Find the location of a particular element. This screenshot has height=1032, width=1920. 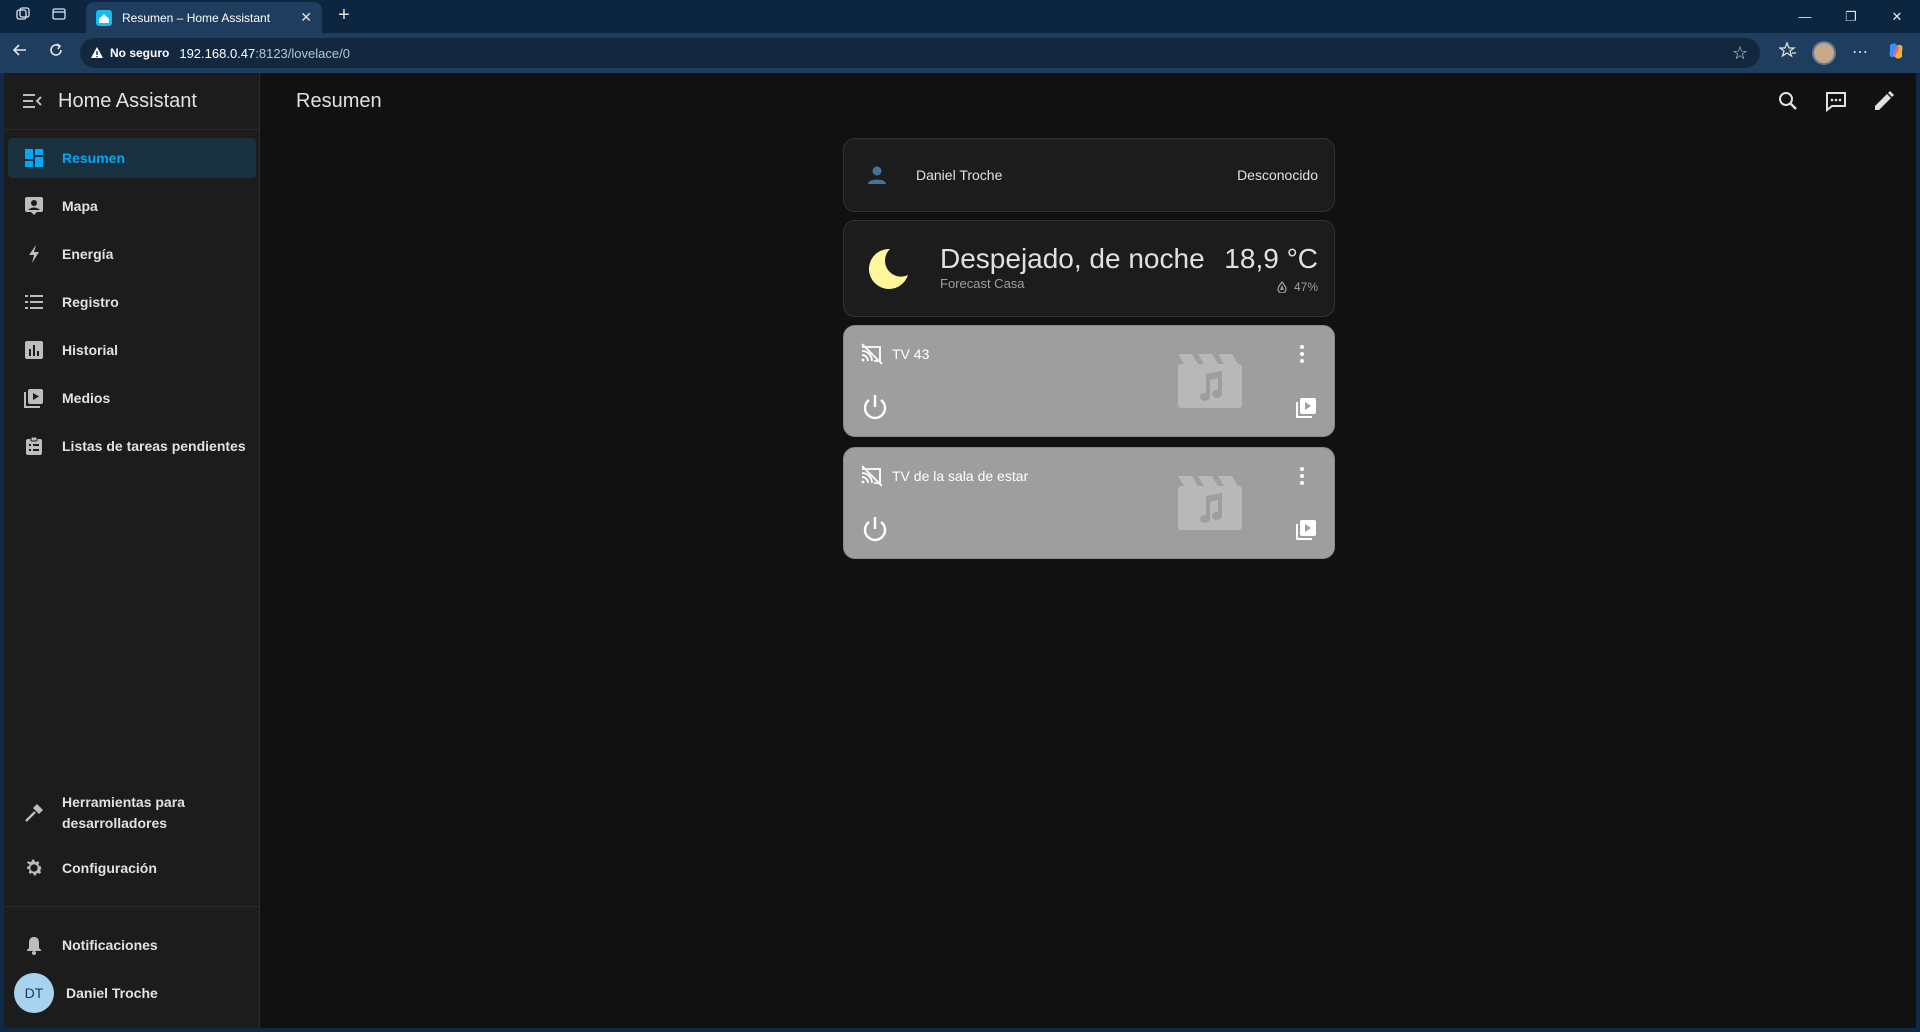

sidebar-item-label: Daniel Troche is located at coordinates (112, 993).